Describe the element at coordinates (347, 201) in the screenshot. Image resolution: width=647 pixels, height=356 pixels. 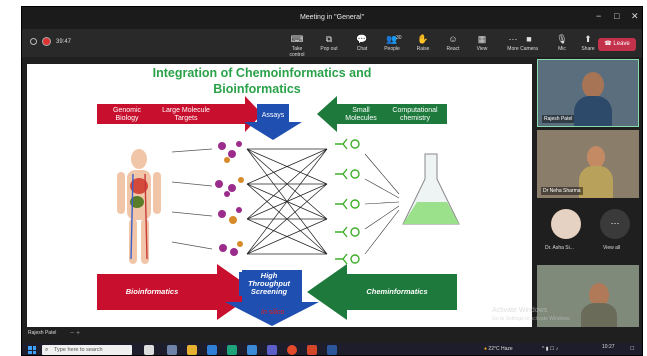
I see `small-molecule-icons` at that location.